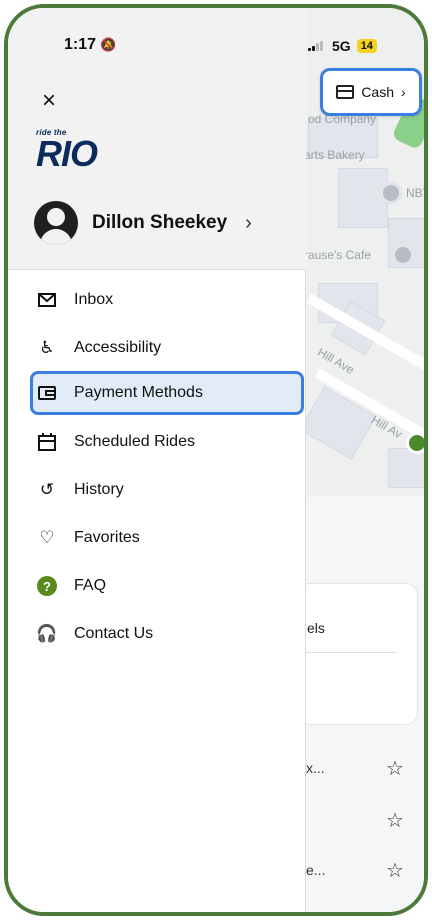 This screenshot has width=432, height=920. Describe the element at coordinates (108, 44) in the screenshot. I see `bell-off-icon: 🔕` at that location.